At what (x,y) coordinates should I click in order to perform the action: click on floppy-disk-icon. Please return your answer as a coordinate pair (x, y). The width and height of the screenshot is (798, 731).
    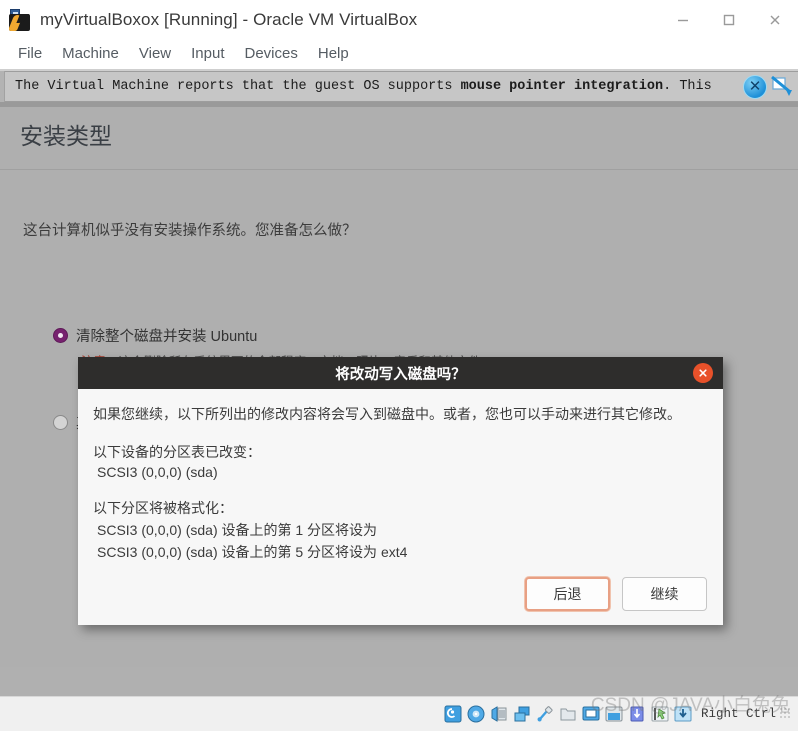
    Looking at the image, I should click on (499, 714).